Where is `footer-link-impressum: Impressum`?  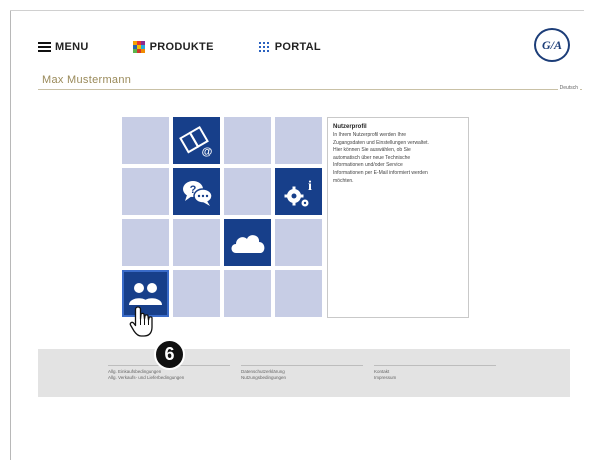
footer-link-impressum: Impressum is located at coordinates (435, 378).